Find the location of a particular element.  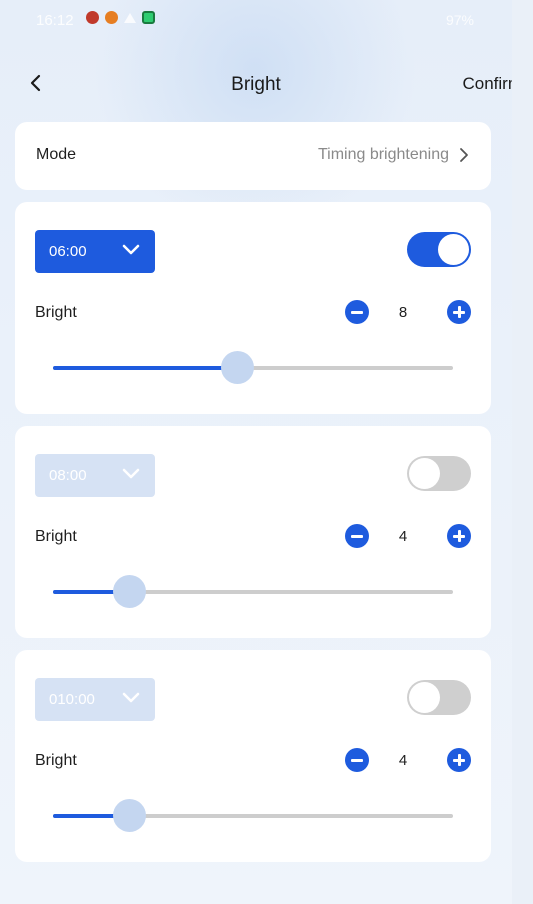

warning-icon is located at coordinates (130, 17).